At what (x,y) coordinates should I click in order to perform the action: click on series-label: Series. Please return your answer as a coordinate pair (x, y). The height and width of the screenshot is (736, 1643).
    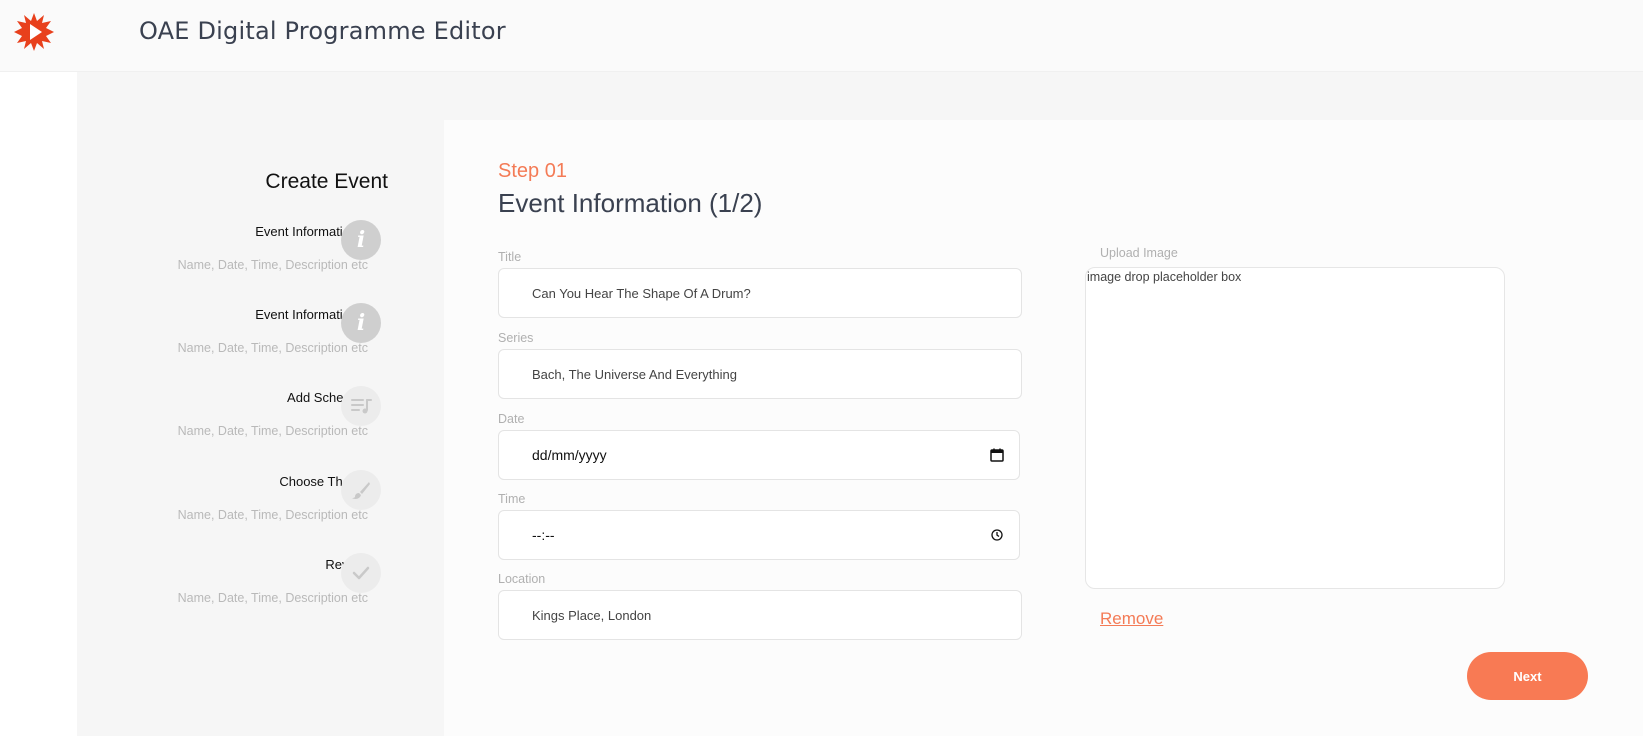
    Looking at the image, I should click on (516, 338).